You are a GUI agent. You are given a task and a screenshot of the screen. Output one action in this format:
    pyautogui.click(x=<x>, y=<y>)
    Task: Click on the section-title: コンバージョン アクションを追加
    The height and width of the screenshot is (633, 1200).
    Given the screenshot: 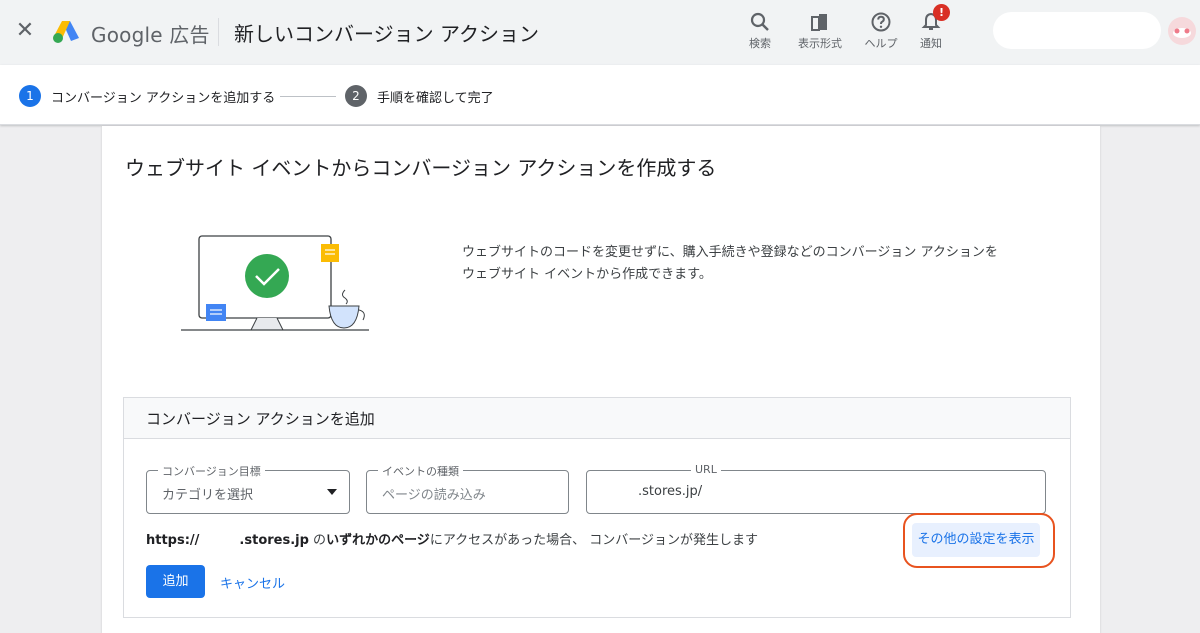 What is the action you would take?
    pyautogui.click(x=260, y=419)
    